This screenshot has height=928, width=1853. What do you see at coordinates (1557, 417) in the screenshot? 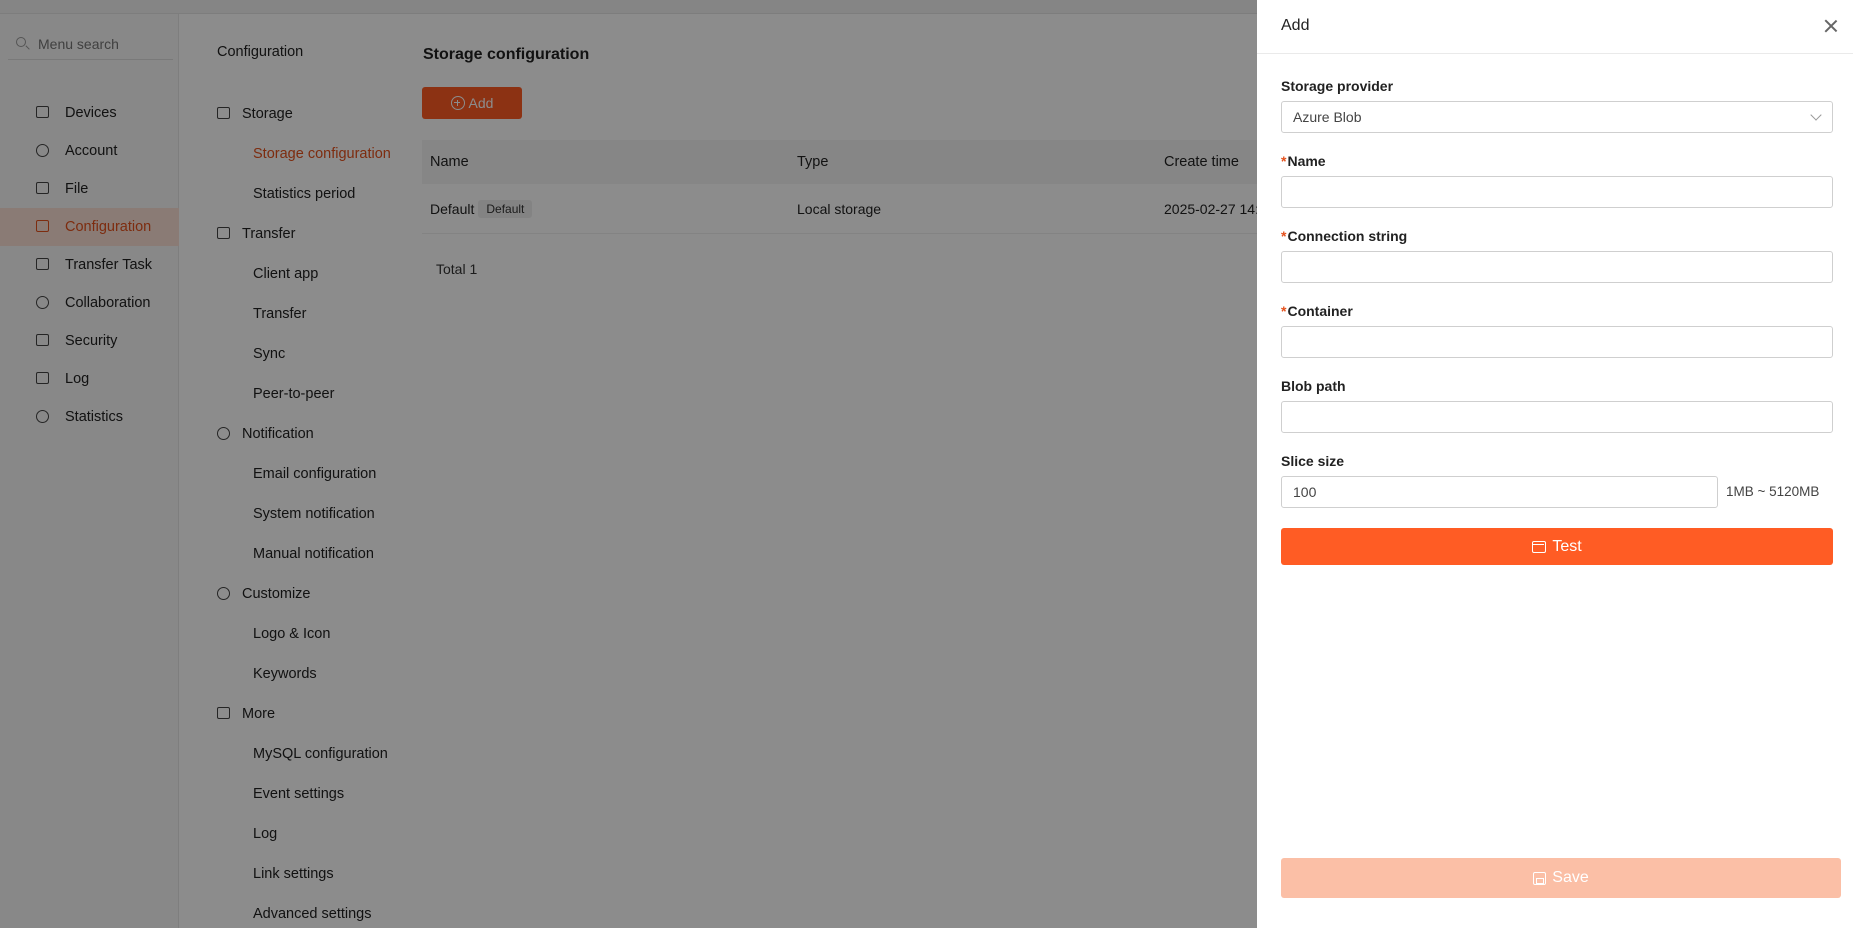
I see `blob-path-input` at bounding box center [1557, 417].